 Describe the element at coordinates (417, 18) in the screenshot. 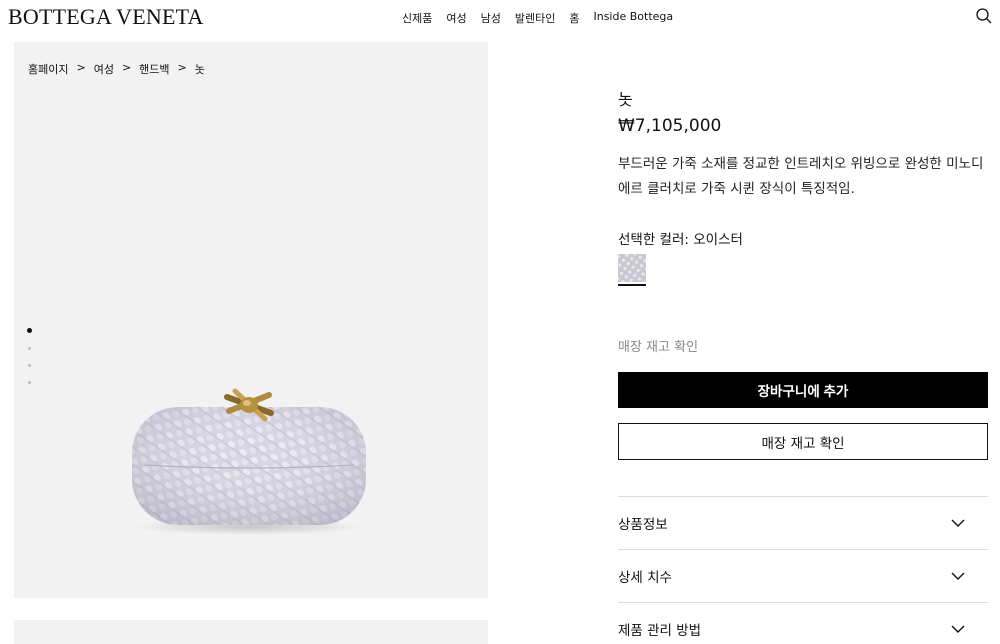

I see `nav-item-new: 신제품` at that location.